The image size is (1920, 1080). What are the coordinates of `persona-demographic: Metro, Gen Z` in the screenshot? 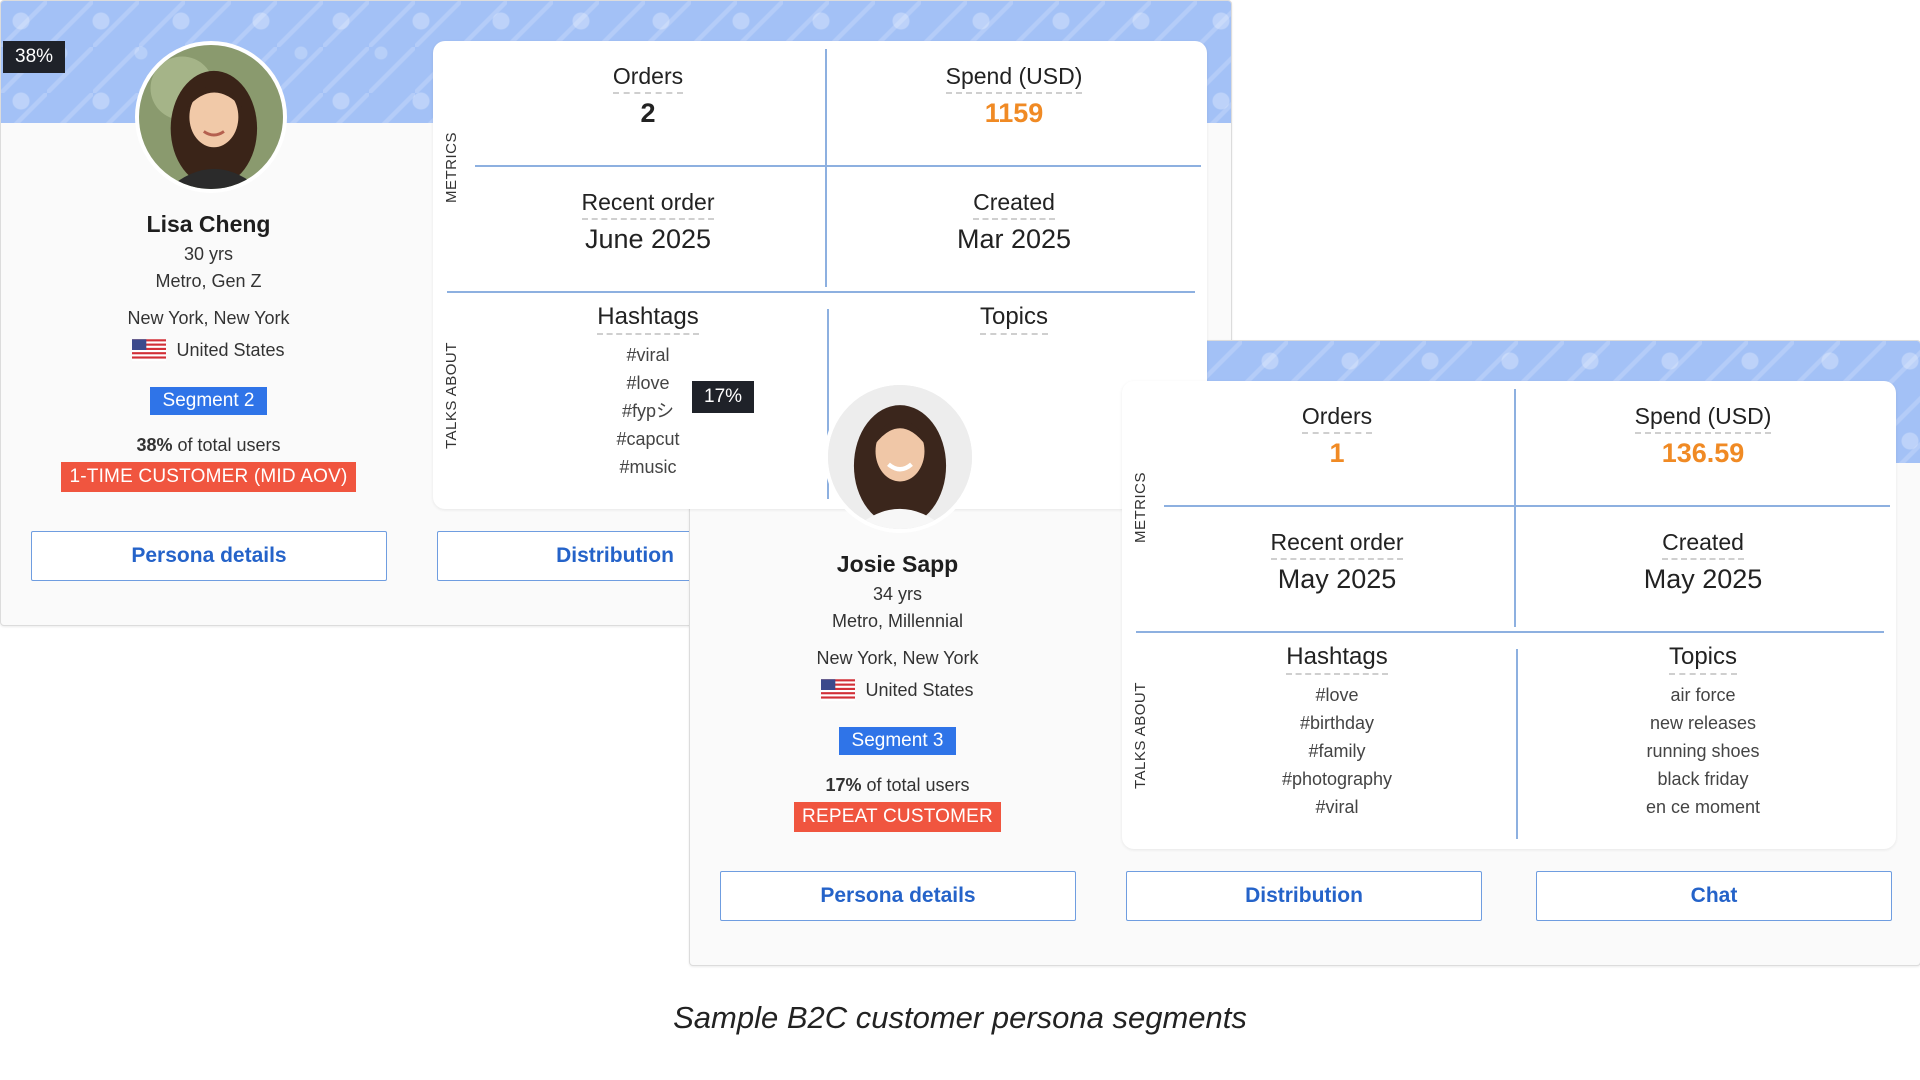 It's located at (208, 281).